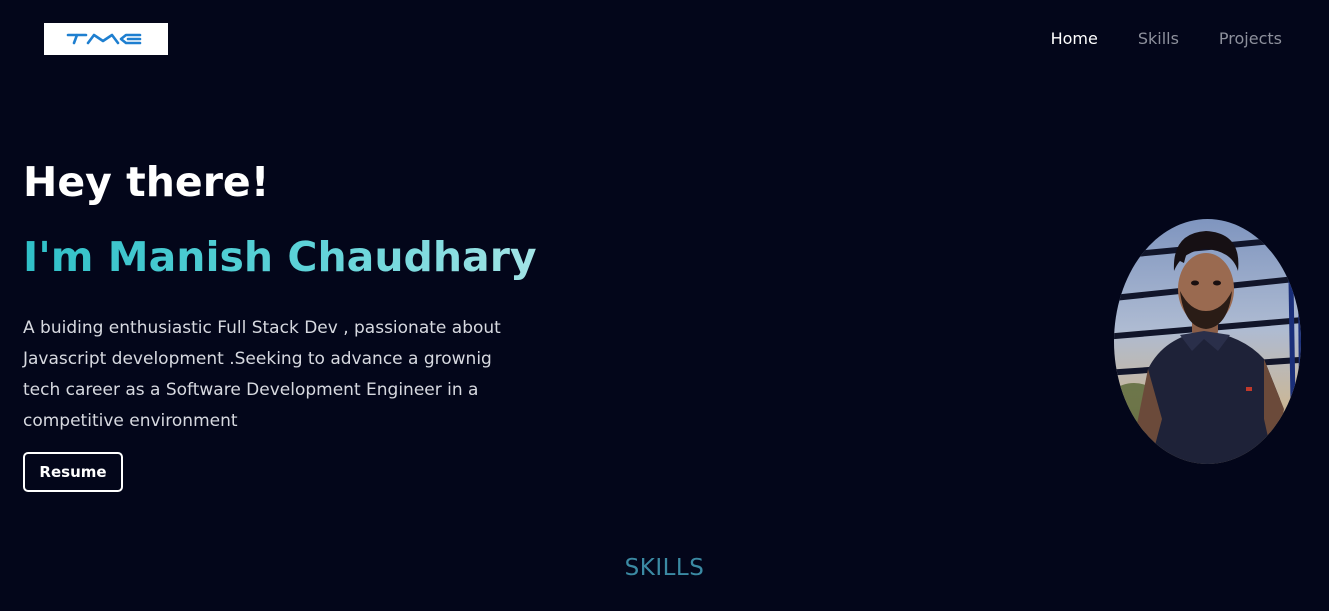 The image size is (1329, 611). What do you see at coordinates (664, 568) in the screenshot?
I see `skills-section-title: SKILLS` at bounding box center [664, 568].